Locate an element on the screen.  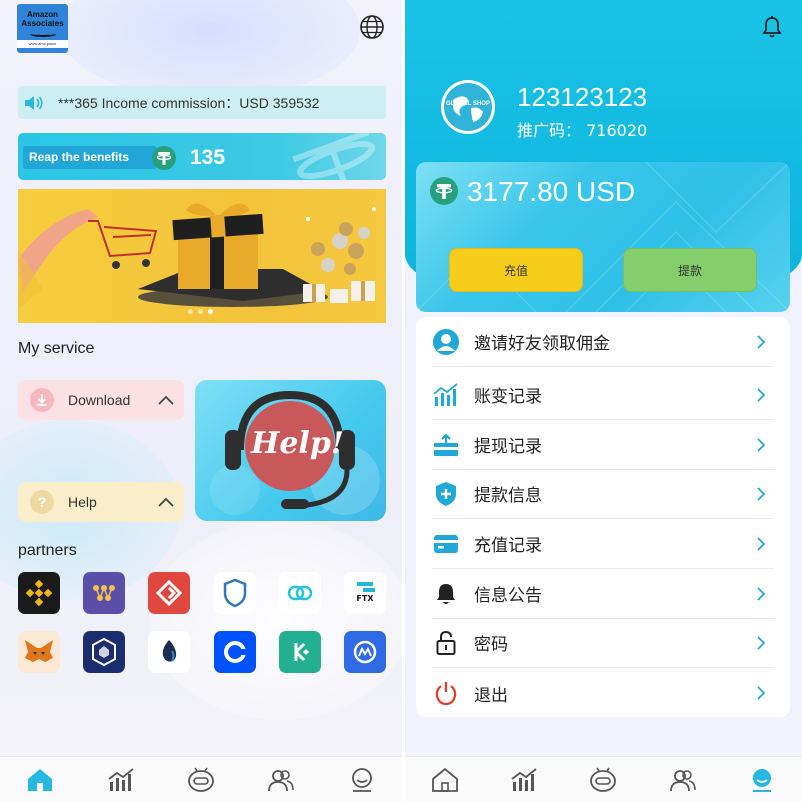
crypto-com-icon is located at coordinates (104, 652).